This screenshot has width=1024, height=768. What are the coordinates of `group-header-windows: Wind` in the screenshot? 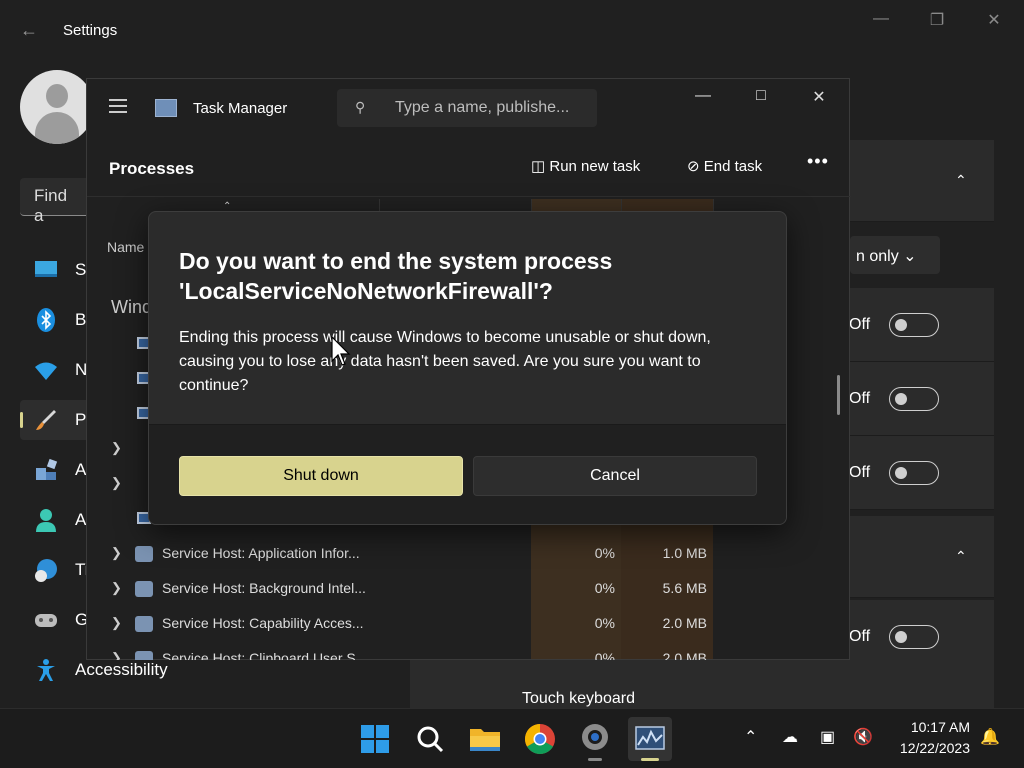 It's located at (132, 307).